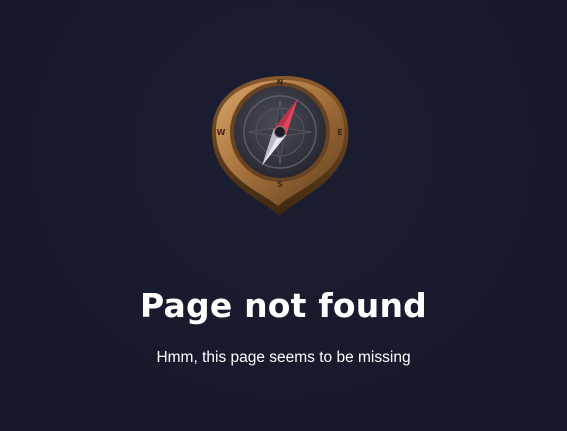 The image size is (567, 431). I want to click on compass-west-label: W, so click(221, 132).